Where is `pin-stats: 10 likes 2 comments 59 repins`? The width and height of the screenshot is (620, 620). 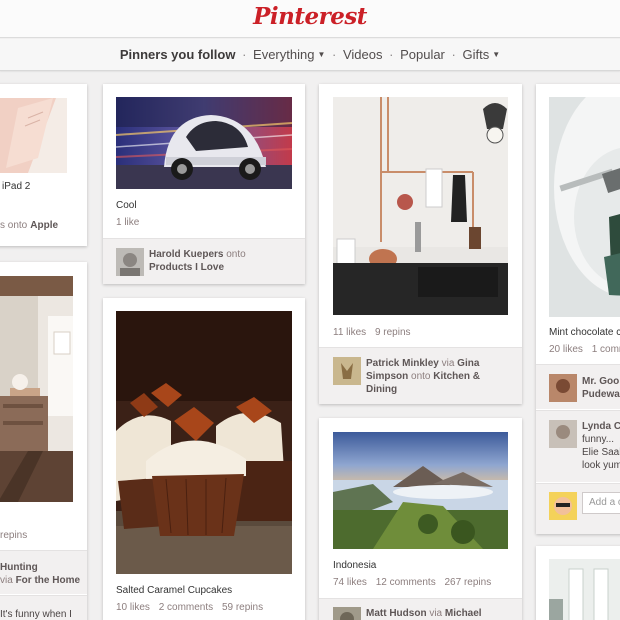
pin-stats: 10 likes 2 comments 59 repins is located at coordinates (192, 607).